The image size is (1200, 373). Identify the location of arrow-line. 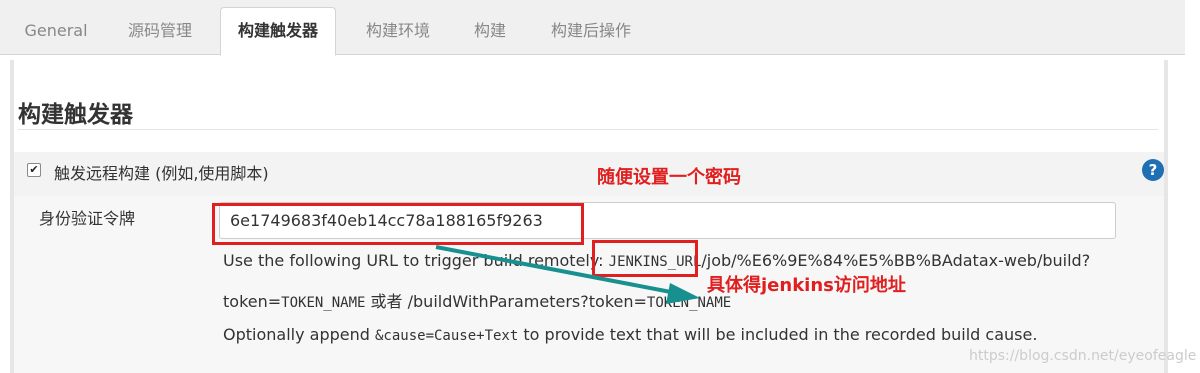
(556, 270).